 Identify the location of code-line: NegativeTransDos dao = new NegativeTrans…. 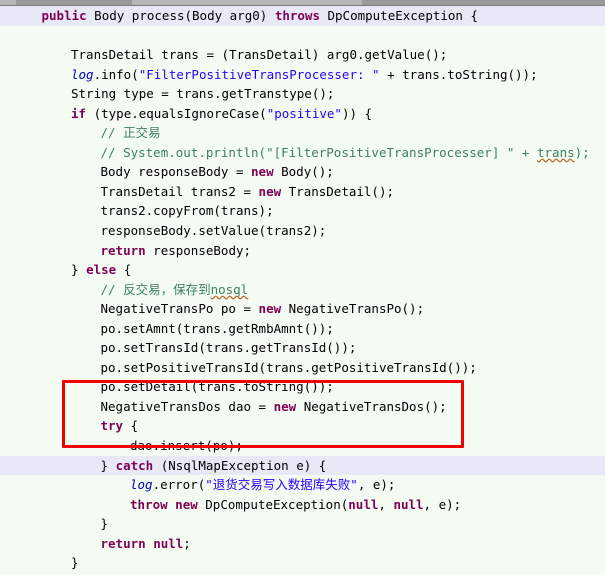
(302, 407).